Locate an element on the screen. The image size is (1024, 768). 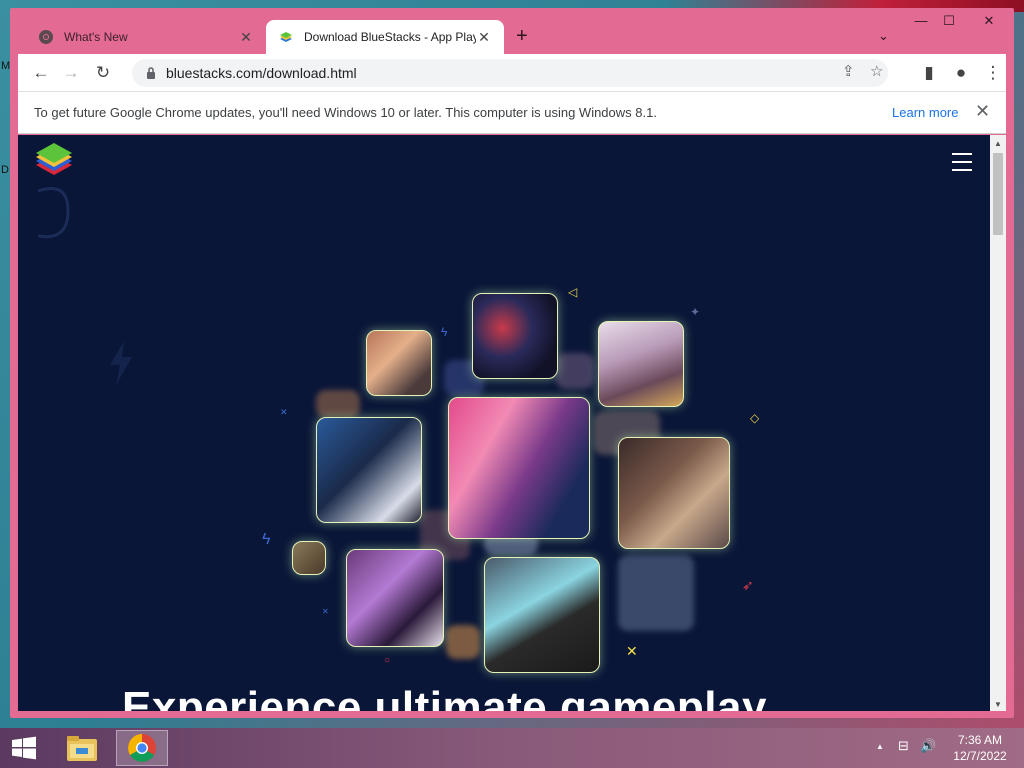
tab-title: What's New is located at coordinates (96, 37).